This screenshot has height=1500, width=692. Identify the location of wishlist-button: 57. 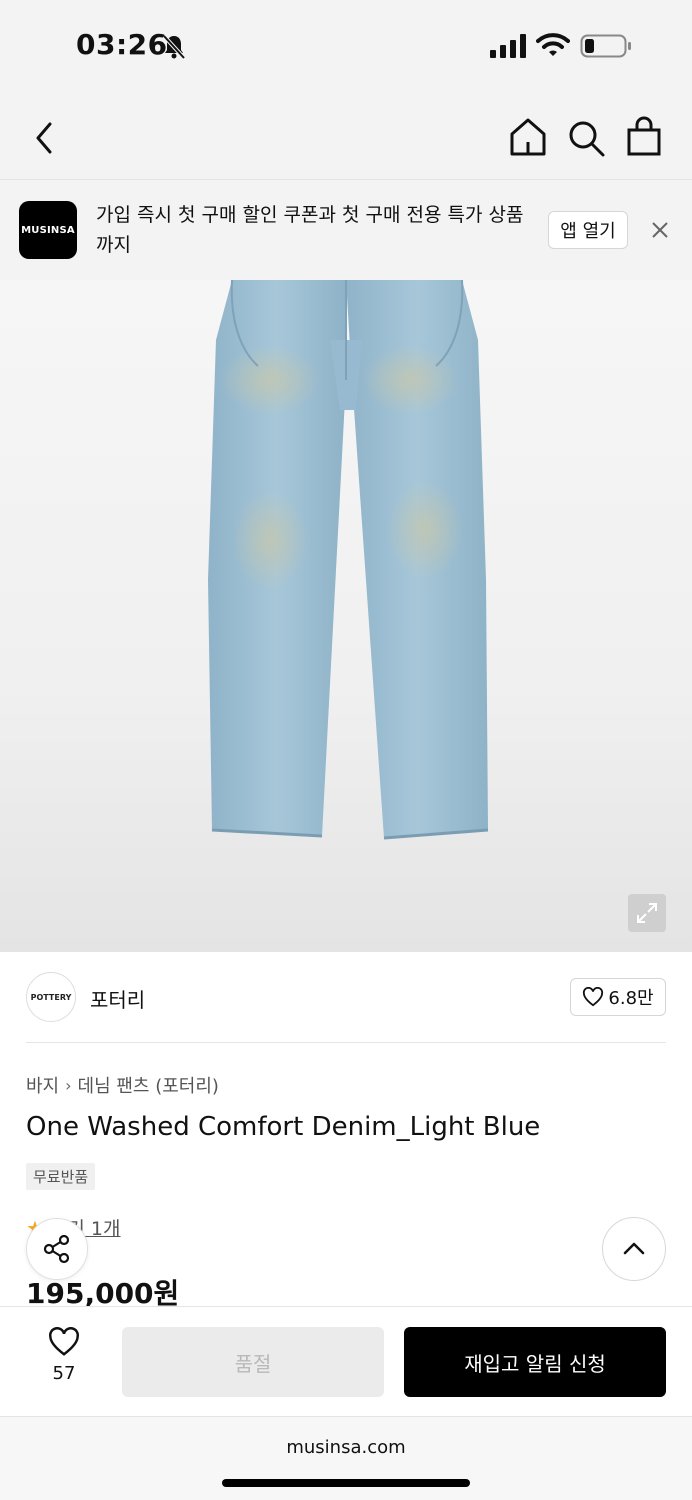
(64, 1359).